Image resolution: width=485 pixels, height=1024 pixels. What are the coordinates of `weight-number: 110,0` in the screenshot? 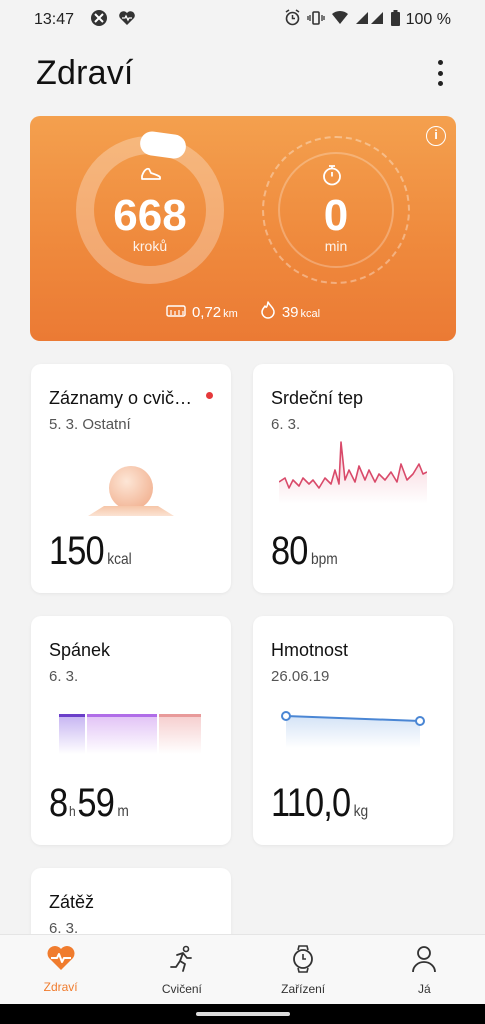 It's located at (311, 803).